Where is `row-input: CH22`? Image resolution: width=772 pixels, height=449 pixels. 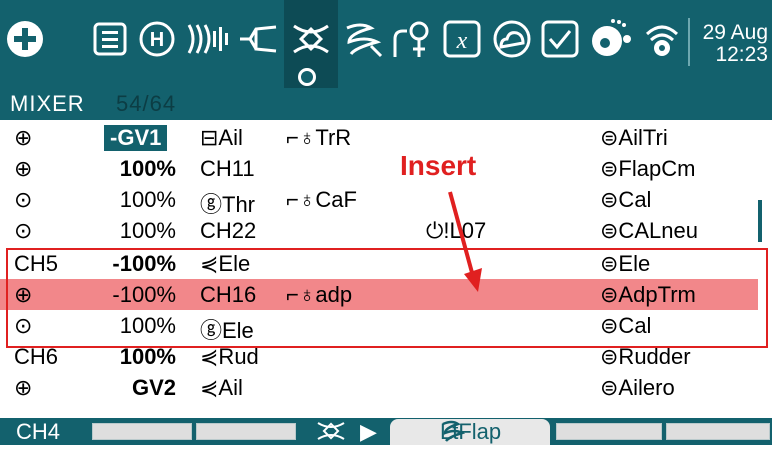
row-input: CH22 is located at coordinates (228, 230).